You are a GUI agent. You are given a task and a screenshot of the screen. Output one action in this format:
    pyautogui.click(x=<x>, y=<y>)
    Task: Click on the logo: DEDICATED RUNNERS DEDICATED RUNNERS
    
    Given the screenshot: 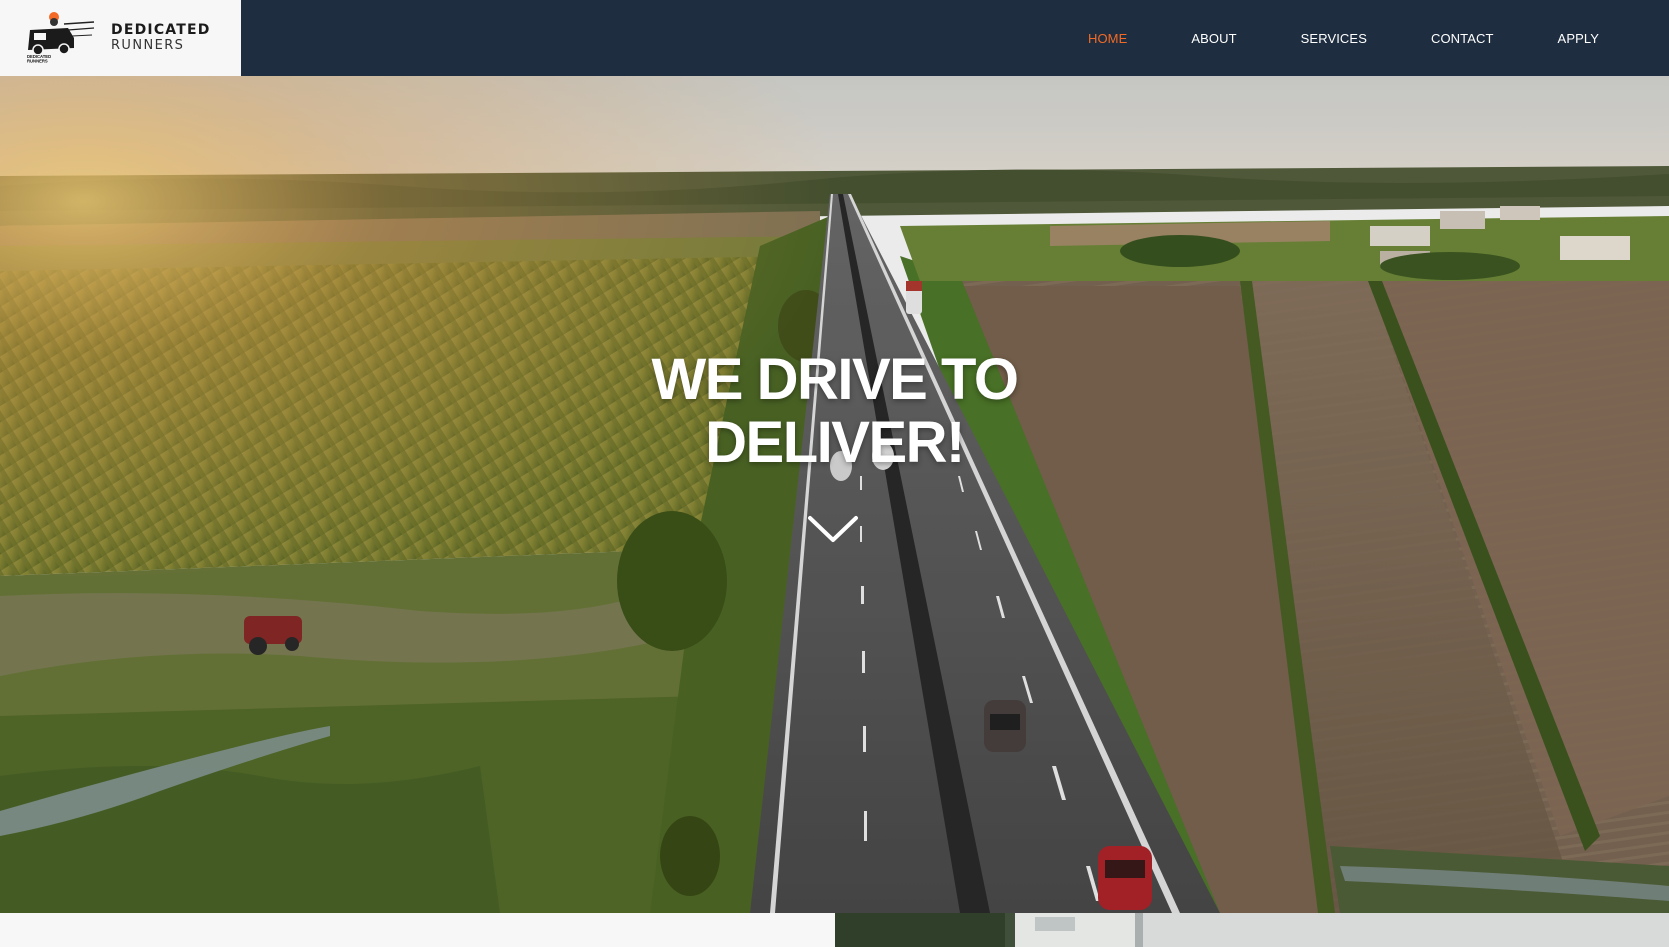 What is the action you would take?
    pyautogui.click(x=120, y=38)
    